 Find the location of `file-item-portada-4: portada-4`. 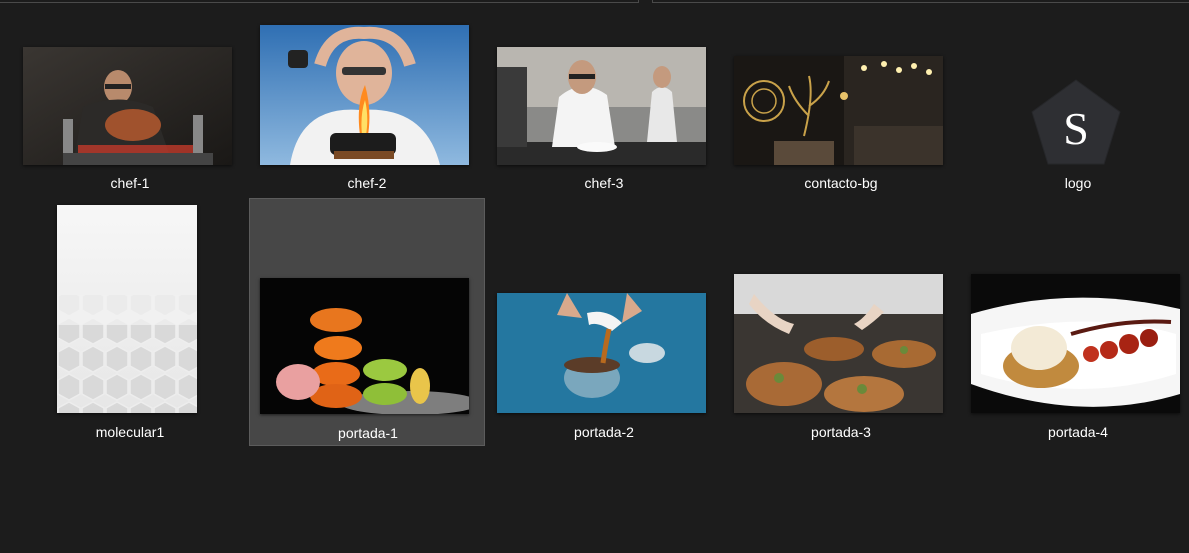

file-item-portada-4: portada-4 is located at coordinates (1074, 322).